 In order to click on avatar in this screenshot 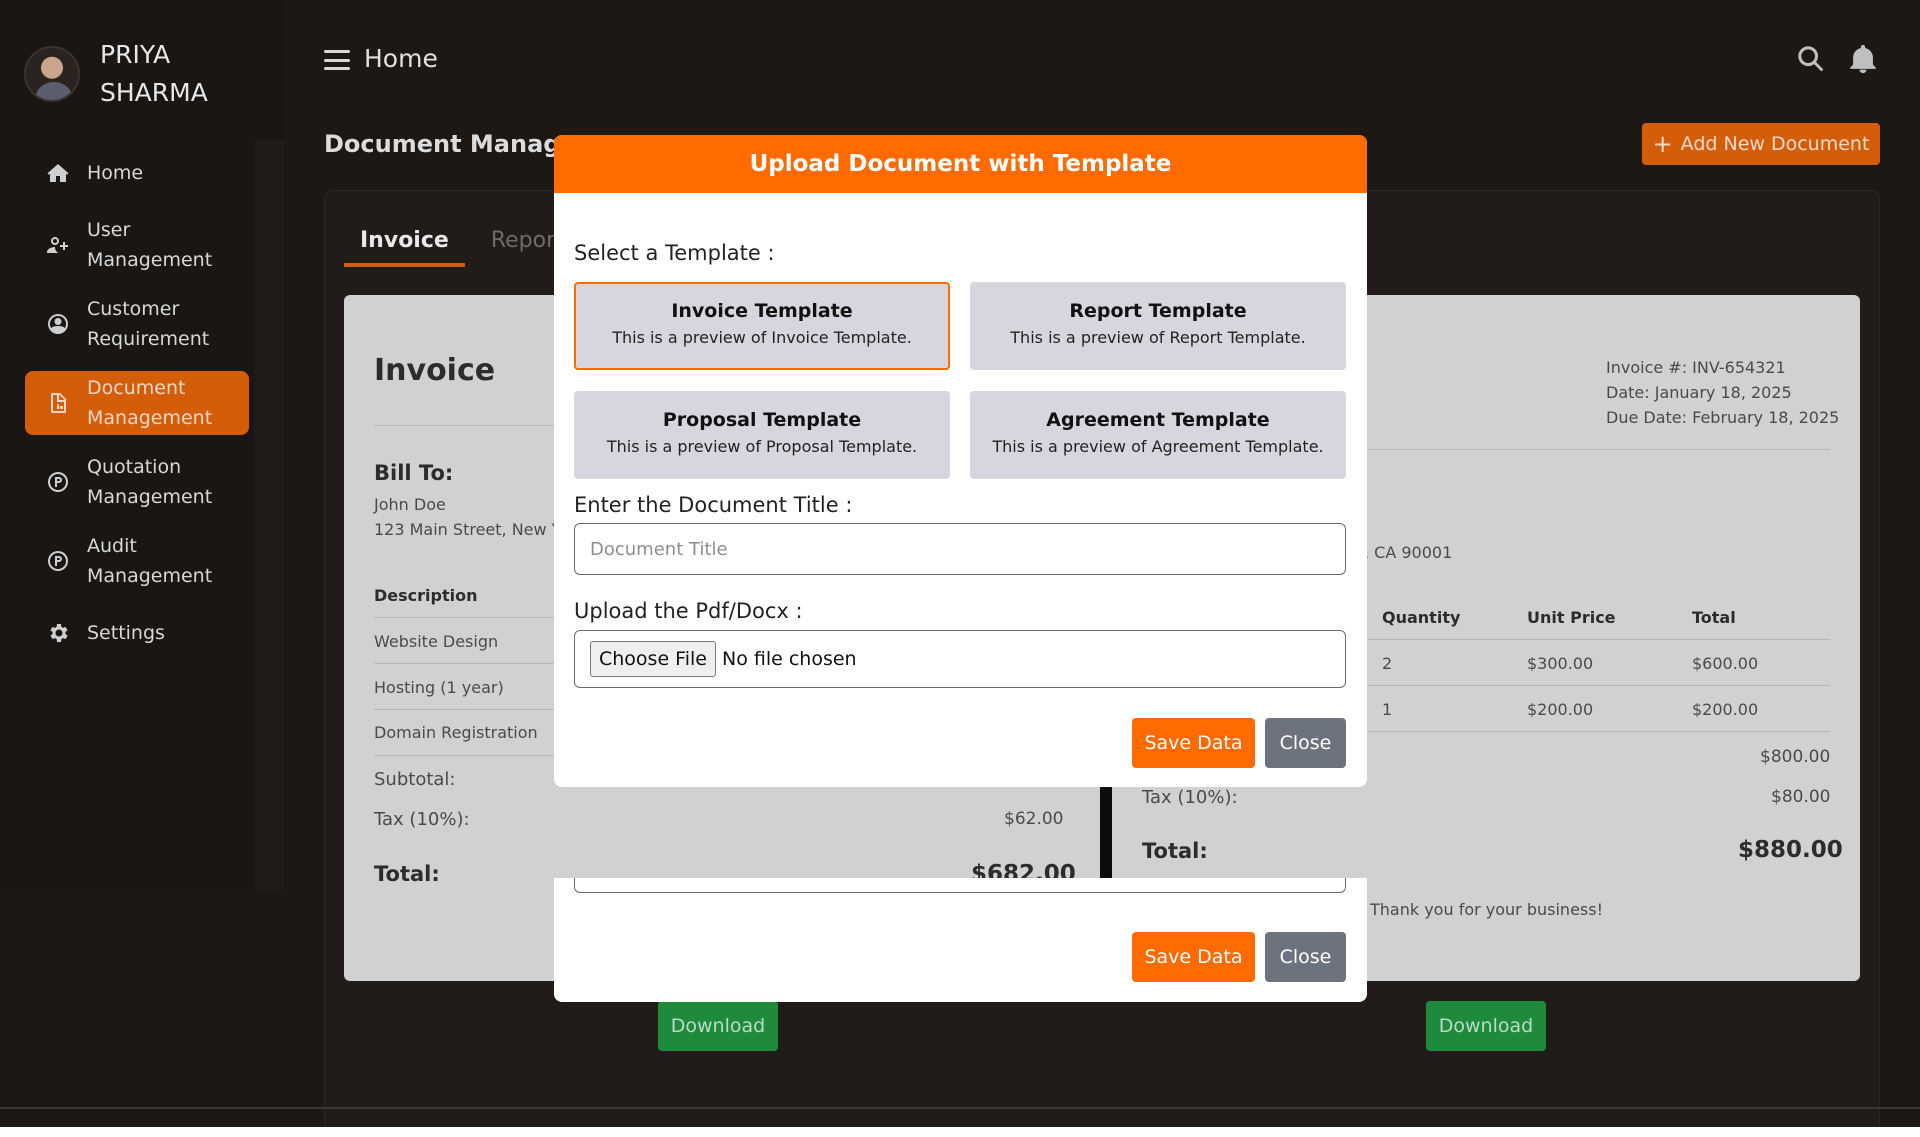, I will do `click(52, 74)`.